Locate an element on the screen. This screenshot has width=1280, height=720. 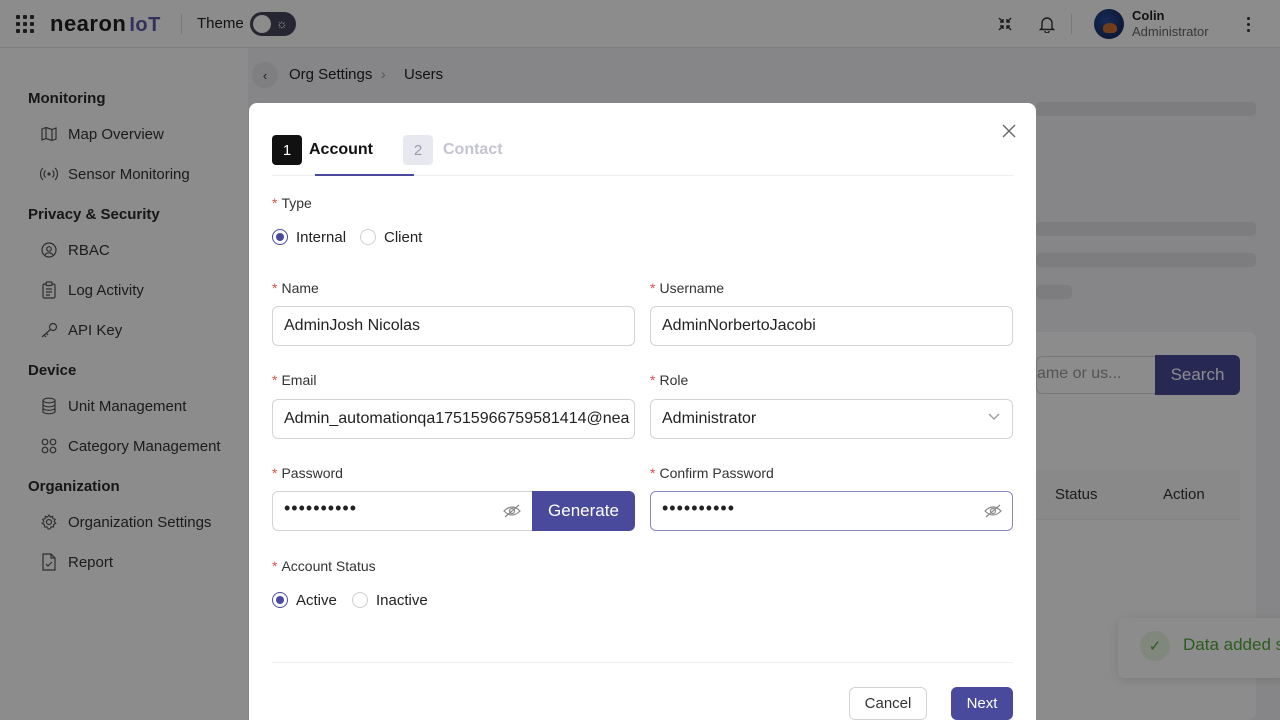
next-button: Next is located at coordinates (982, 703).